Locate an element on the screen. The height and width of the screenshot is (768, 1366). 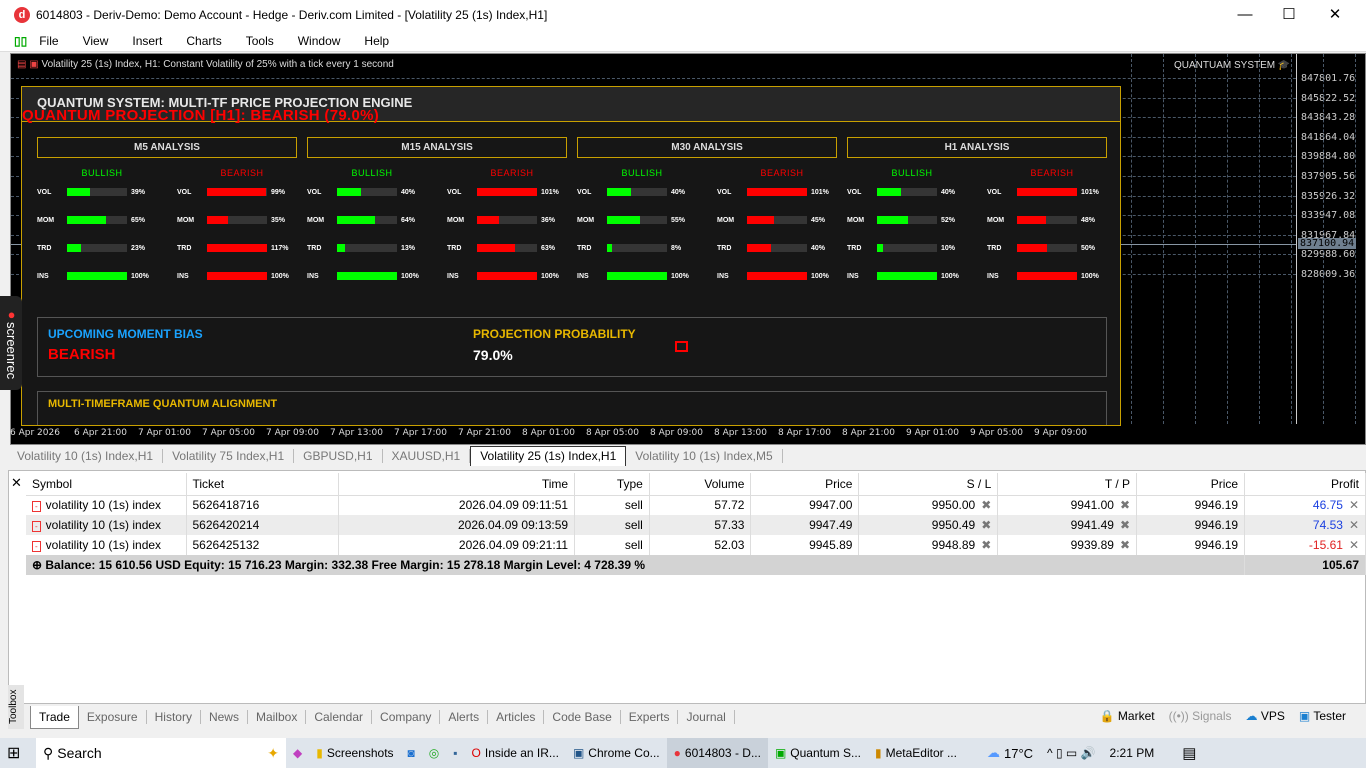
column-header: Volume is located at coordinates (700, 484).